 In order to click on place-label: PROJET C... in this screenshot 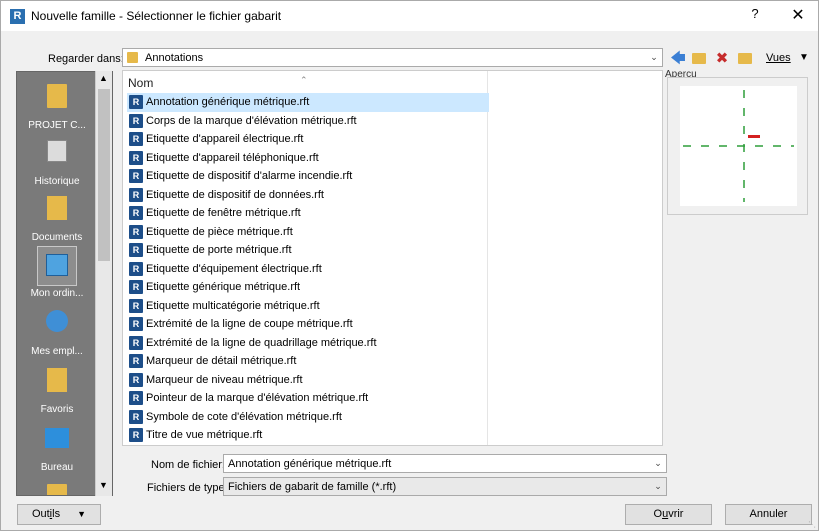, I will do `click(57, 125)`.